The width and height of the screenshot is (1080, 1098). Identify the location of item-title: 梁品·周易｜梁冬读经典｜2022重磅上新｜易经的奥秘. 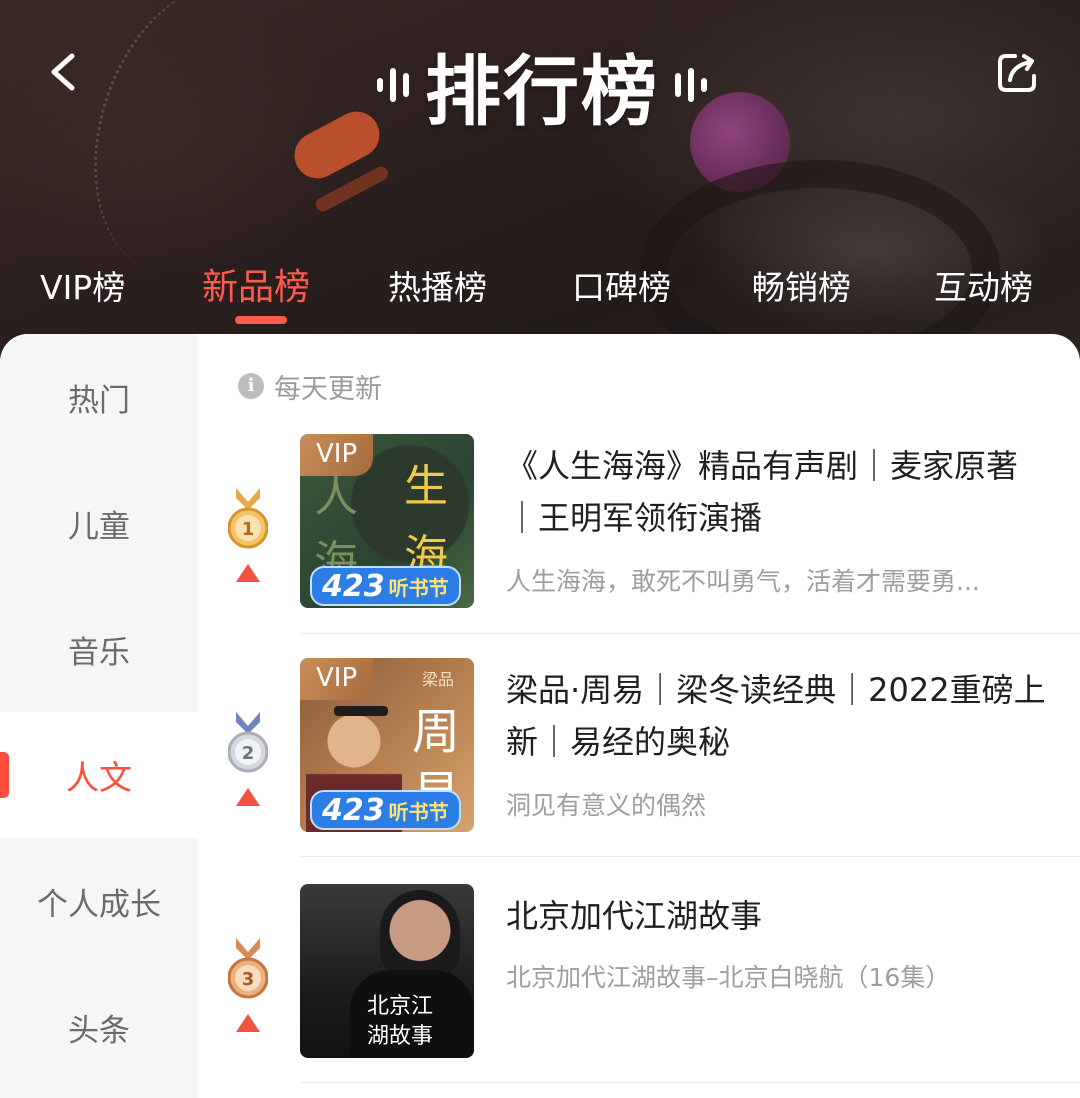
(776, 716).